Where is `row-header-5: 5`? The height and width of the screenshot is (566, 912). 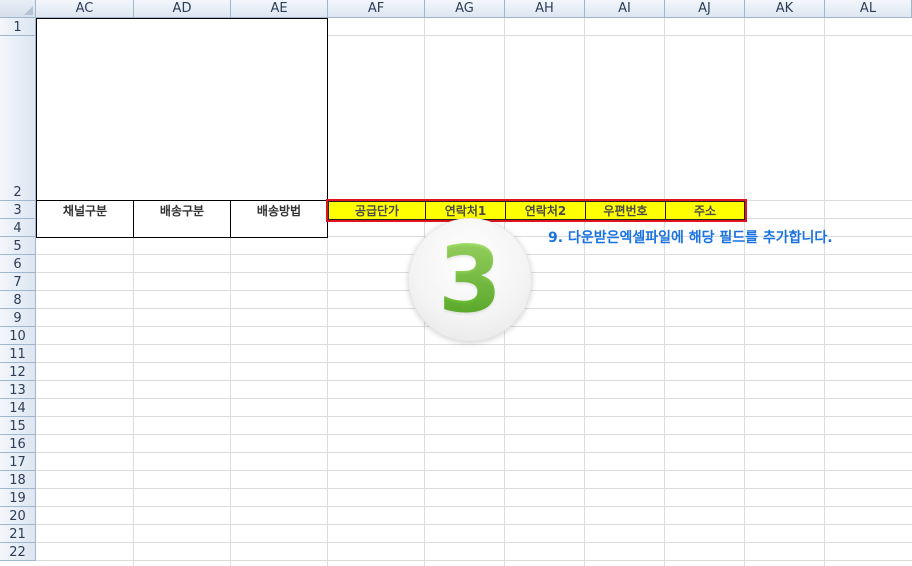
row-header-5: 5 is located at coordinates (18, 246).